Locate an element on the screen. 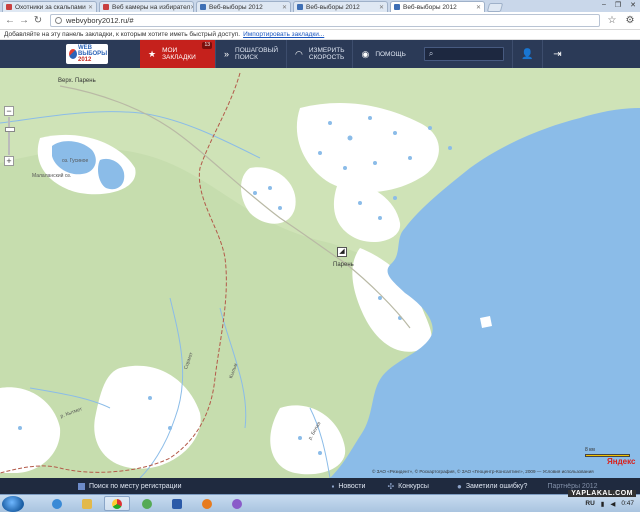 This screenshot has height=512, width=640. minimize-icon: – is located at coordinates (604, 5).